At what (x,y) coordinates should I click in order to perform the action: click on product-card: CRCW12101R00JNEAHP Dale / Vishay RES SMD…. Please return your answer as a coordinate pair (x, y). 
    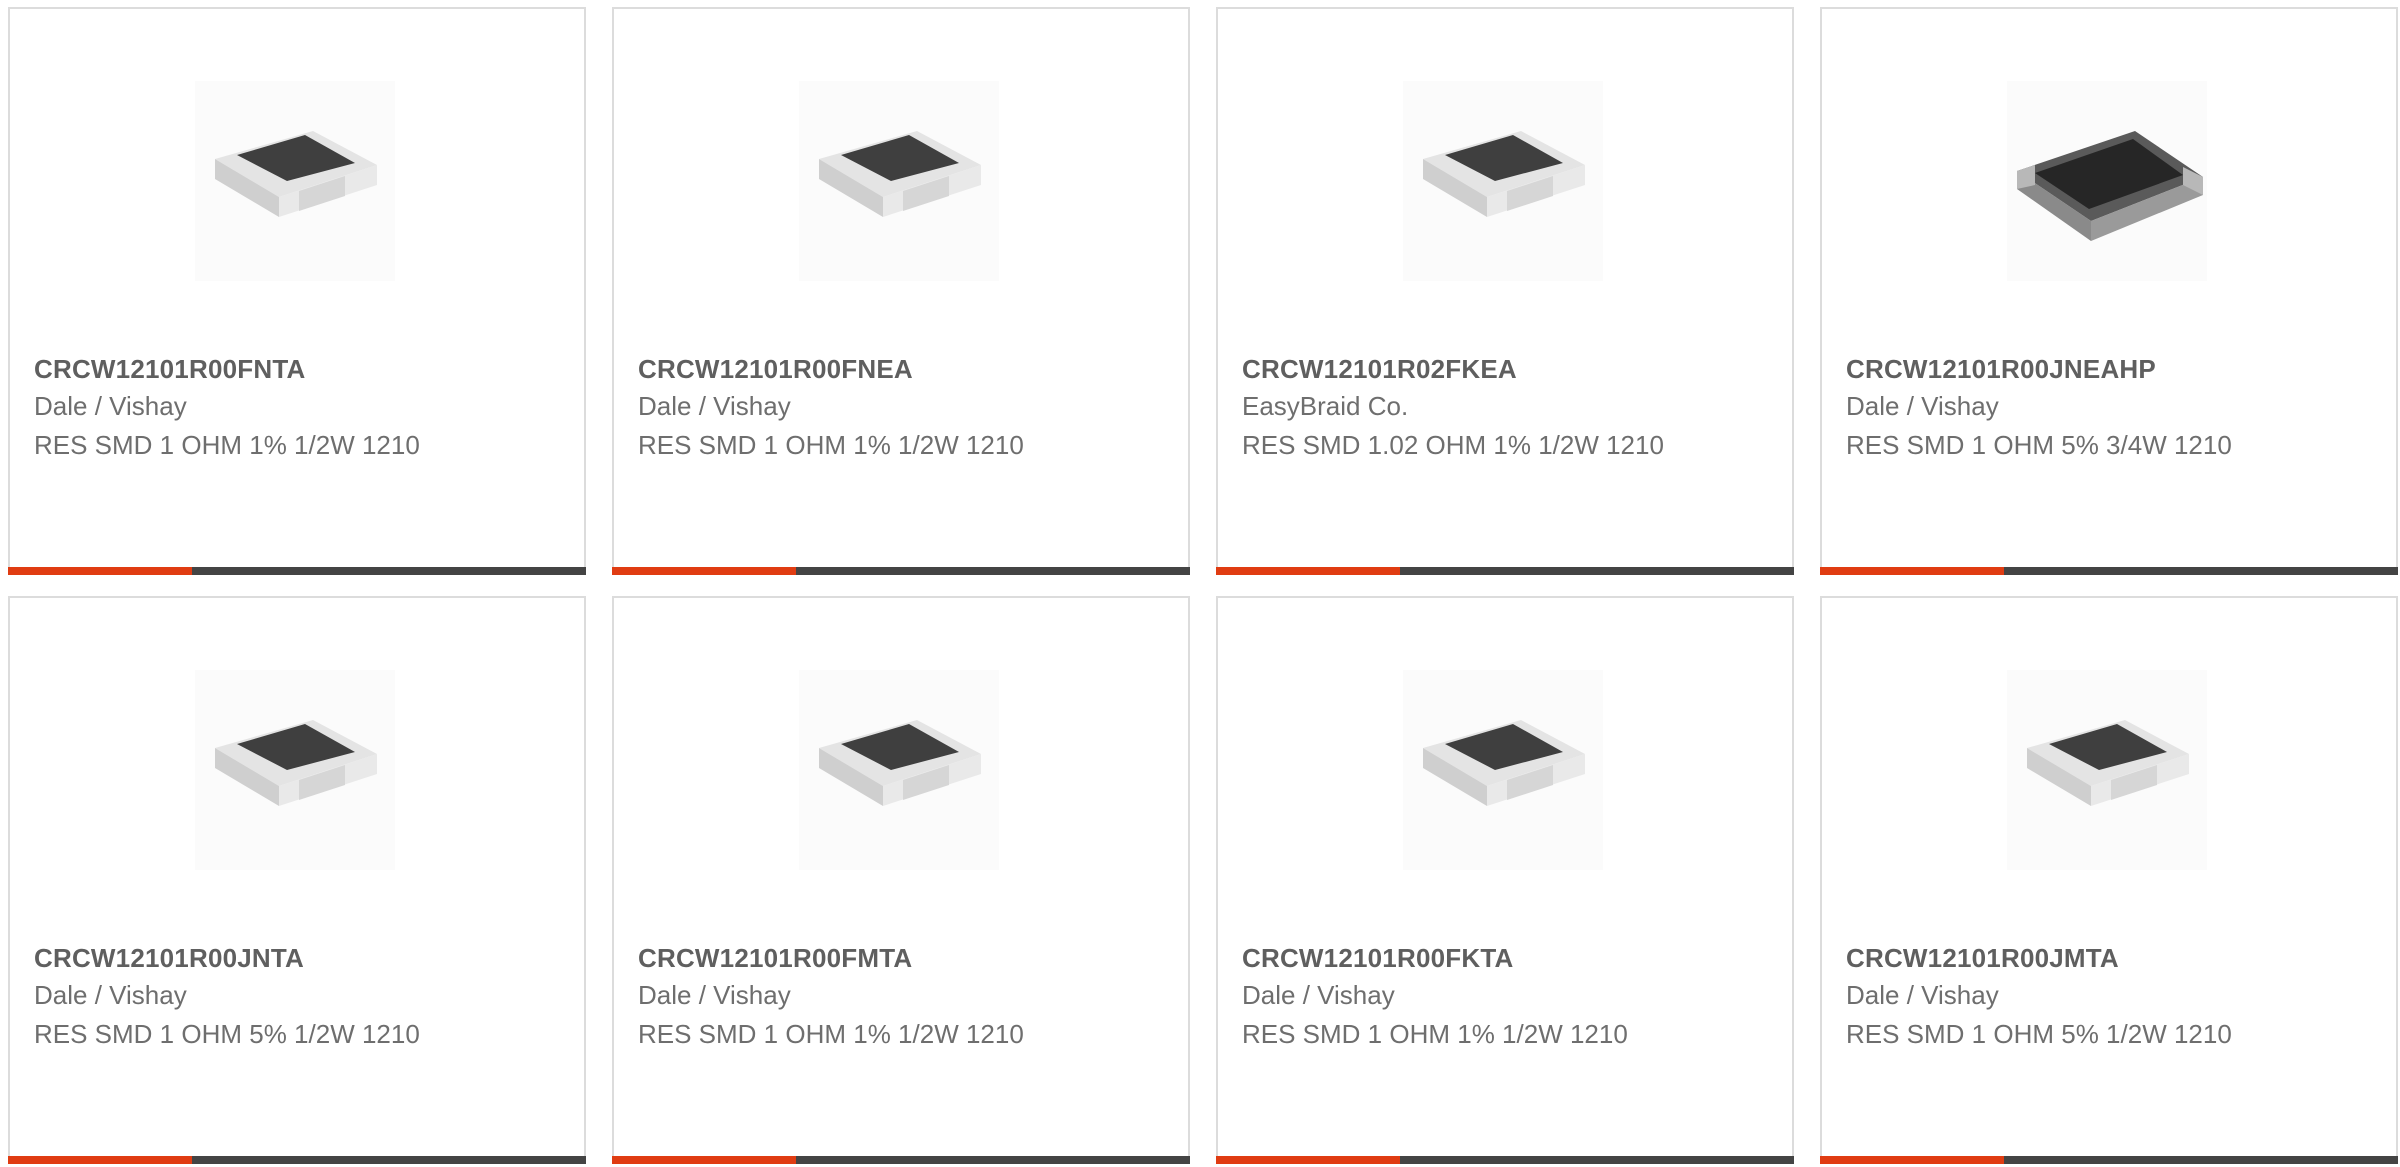
    Looking at the image, I should click on (2109, 291).